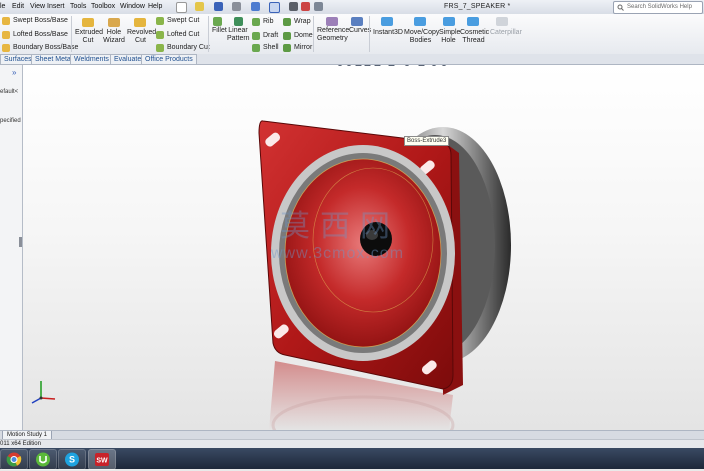  Describe the element at coordinates (287, 22) in the screenshot. I see `wrap-icon` at that location.